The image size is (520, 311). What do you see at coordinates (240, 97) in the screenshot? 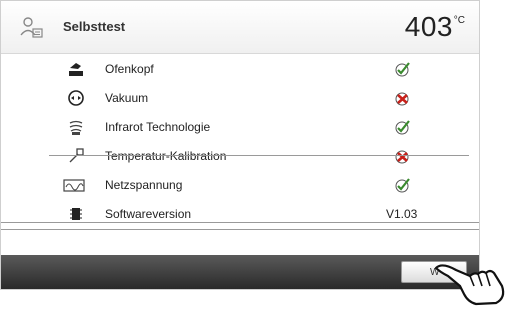
I see `check-row-vakuum: Vakuum` at bounding box center [240, 97].